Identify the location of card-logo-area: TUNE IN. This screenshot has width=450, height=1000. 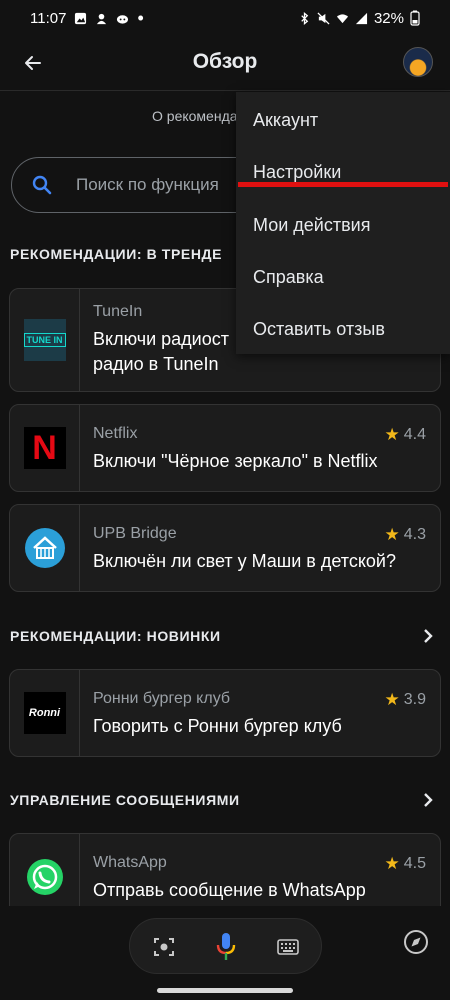
(45, 340).